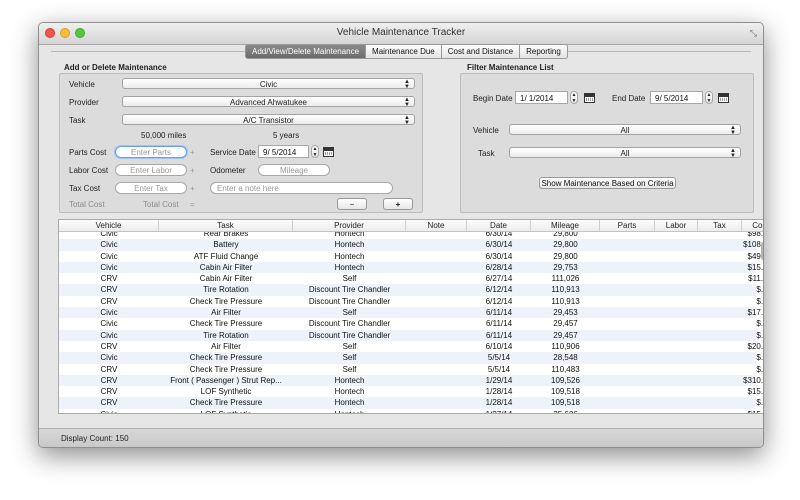 The image size is (800, 500). I want to click on vehicle-popup: Civic ▲ ▼, so click(268, 84).